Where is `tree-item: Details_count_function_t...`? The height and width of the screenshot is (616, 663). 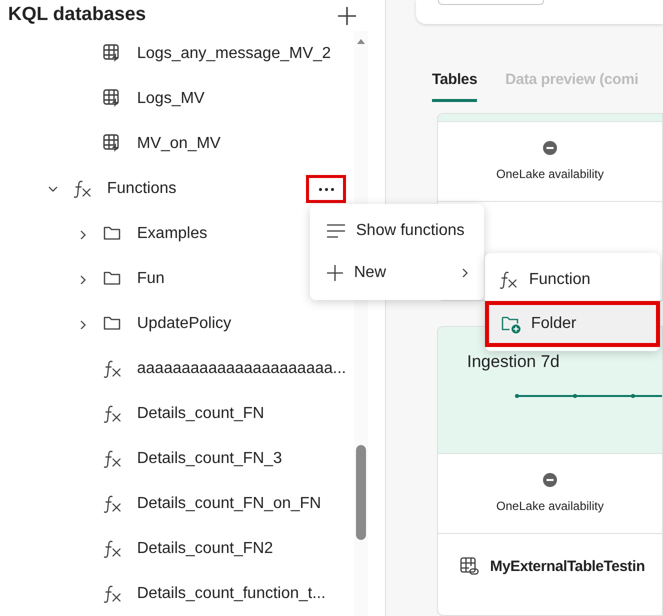 tree-item: Details_count_function_t... is located at coordinates (231, 594).